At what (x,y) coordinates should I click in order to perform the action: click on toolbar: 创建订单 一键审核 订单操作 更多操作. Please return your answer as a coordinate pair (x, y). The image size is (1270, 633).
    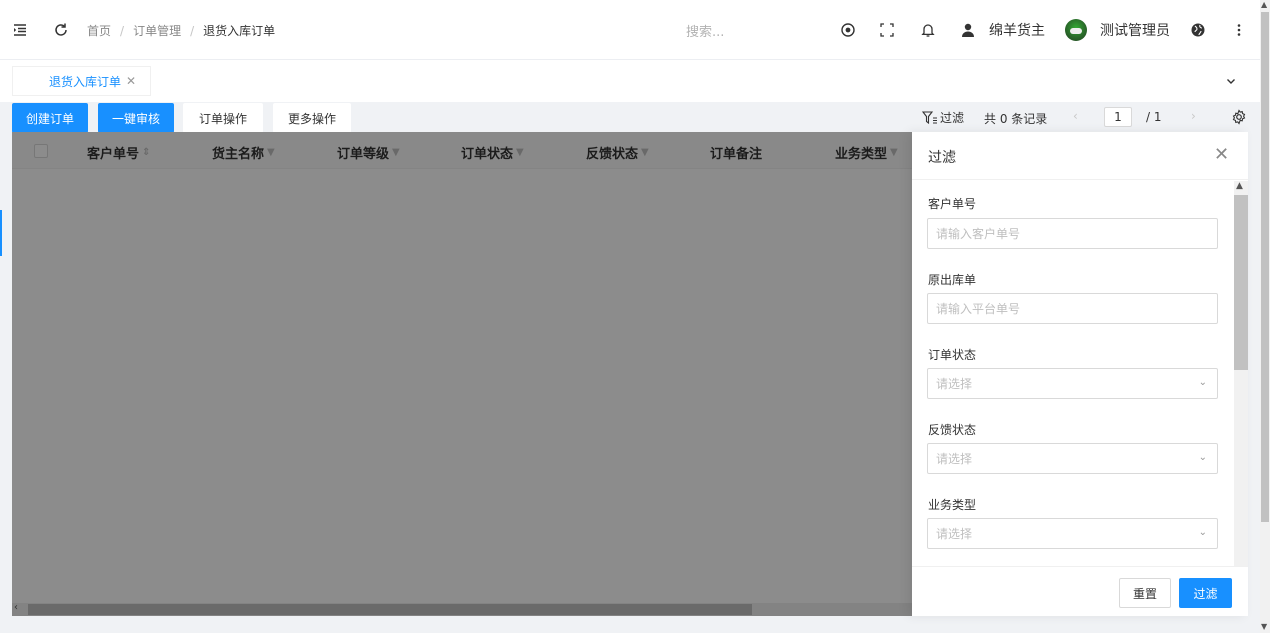
    Looking at the image, I should click on (630, 117).